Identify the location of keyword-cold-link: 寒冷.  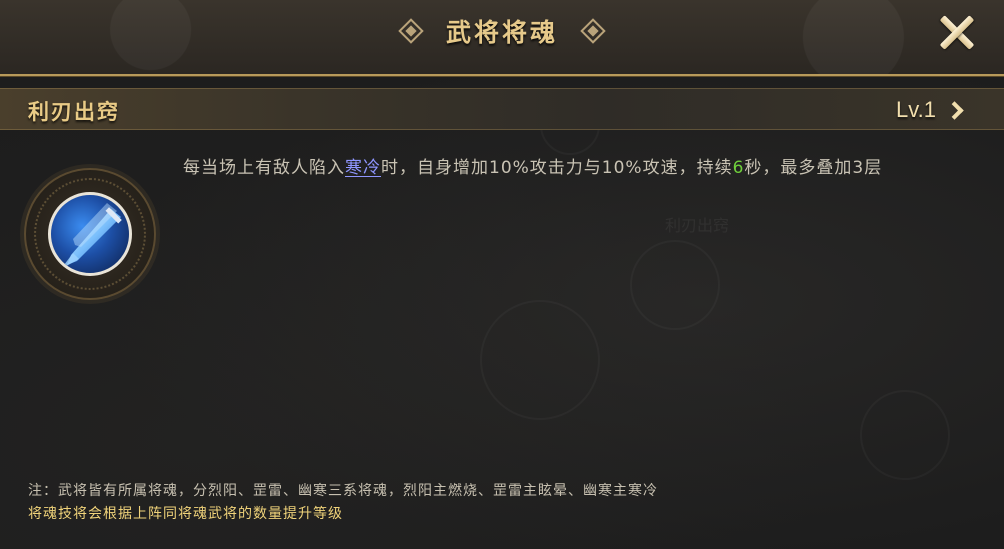
(363, 168).